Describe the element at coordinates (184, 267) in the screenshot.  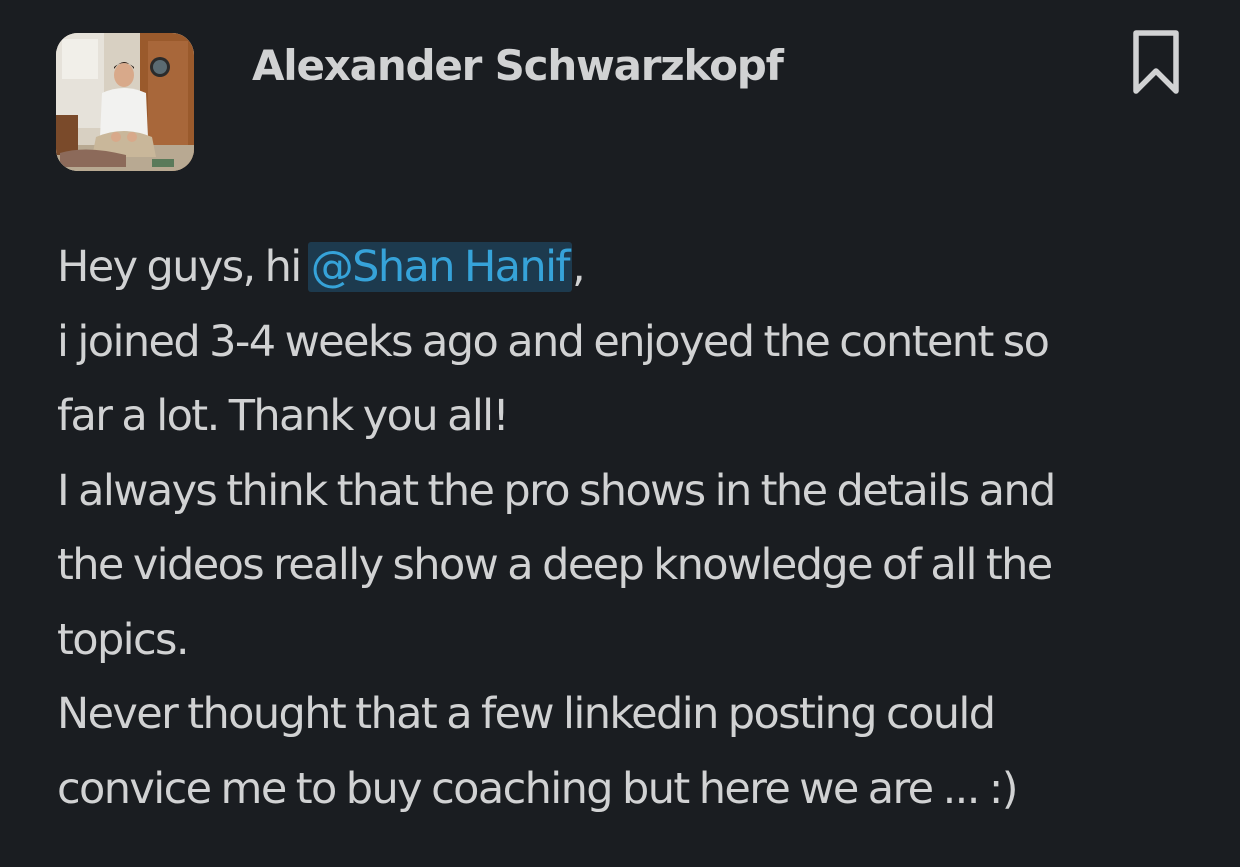
I see `greeting-text: Hey guys, hi` at that location.